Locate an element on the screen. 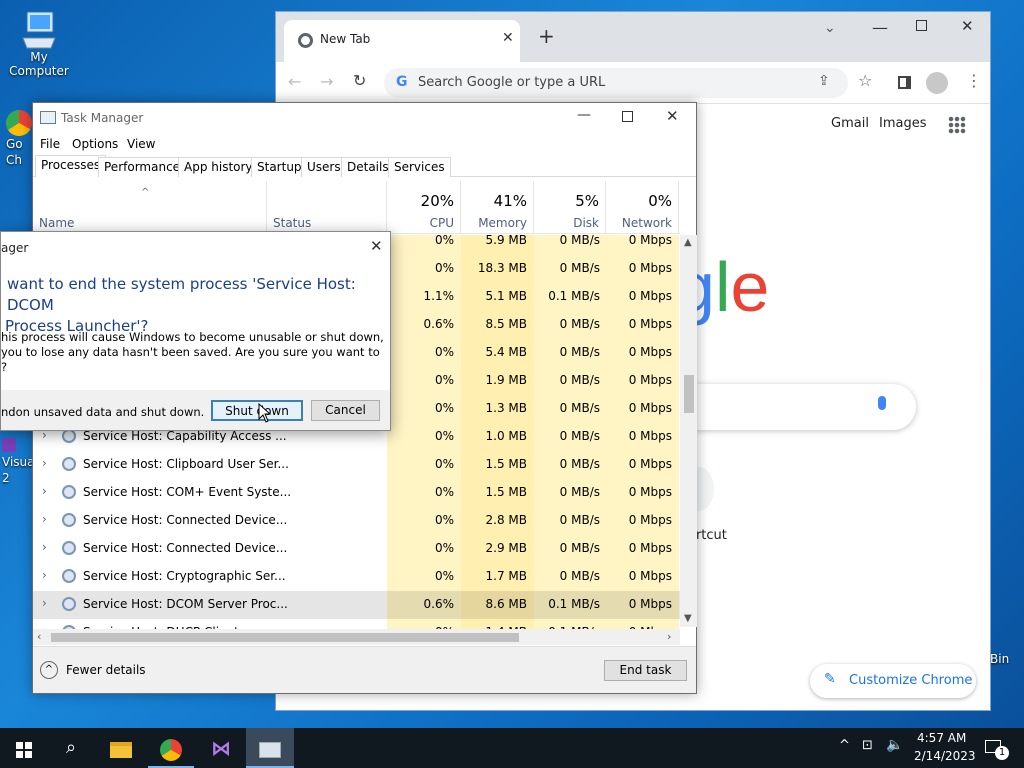 This screenshot has height=768, width=1024. search-icon: ⌕ is located at coordinates (71, 748).